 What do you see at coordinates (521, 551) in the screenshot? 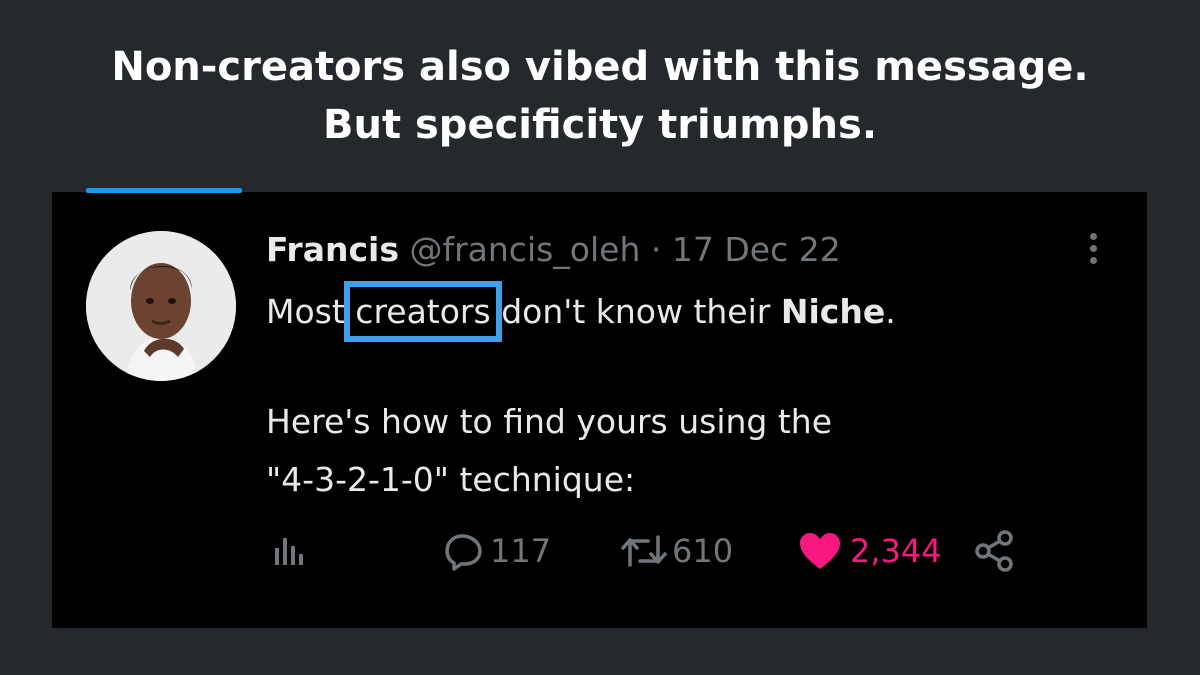
I see `reply-count: 117` at bounding box center [521, 551].